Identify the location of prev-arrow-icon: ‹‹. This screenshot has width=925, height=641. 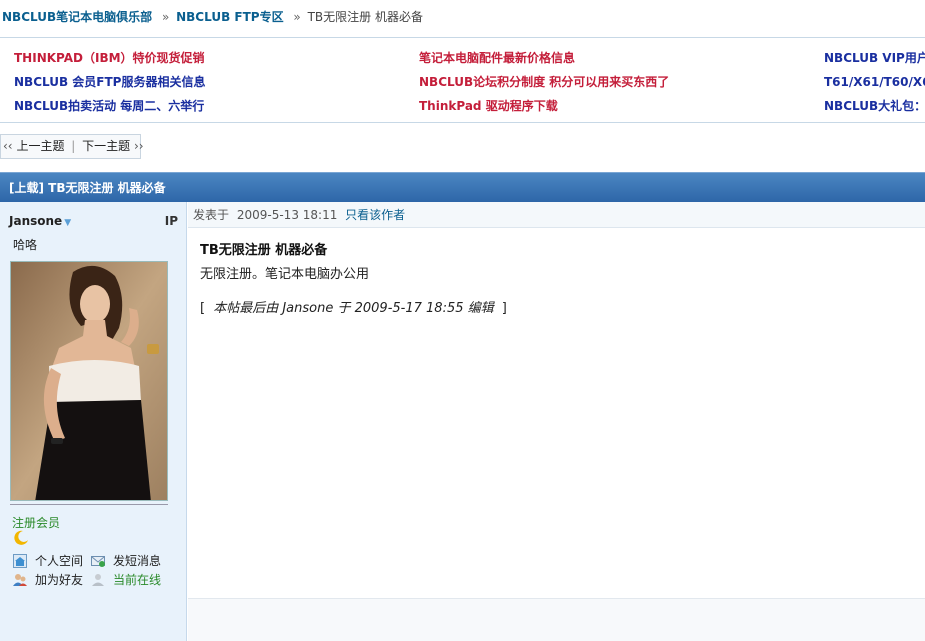
(8, 146).